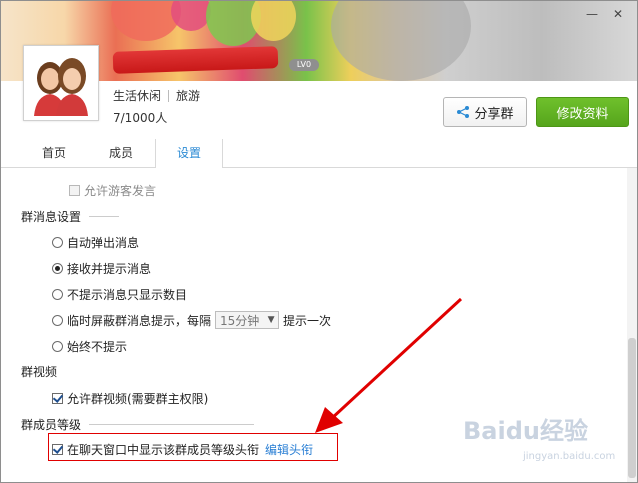 The width and height of the screenshot is (638, 483). What do you see at coordinates (138, 399) in the screenshot?
I see `option-label: 允许群视频(需要群主权限)` at bounding box center [138, 399].